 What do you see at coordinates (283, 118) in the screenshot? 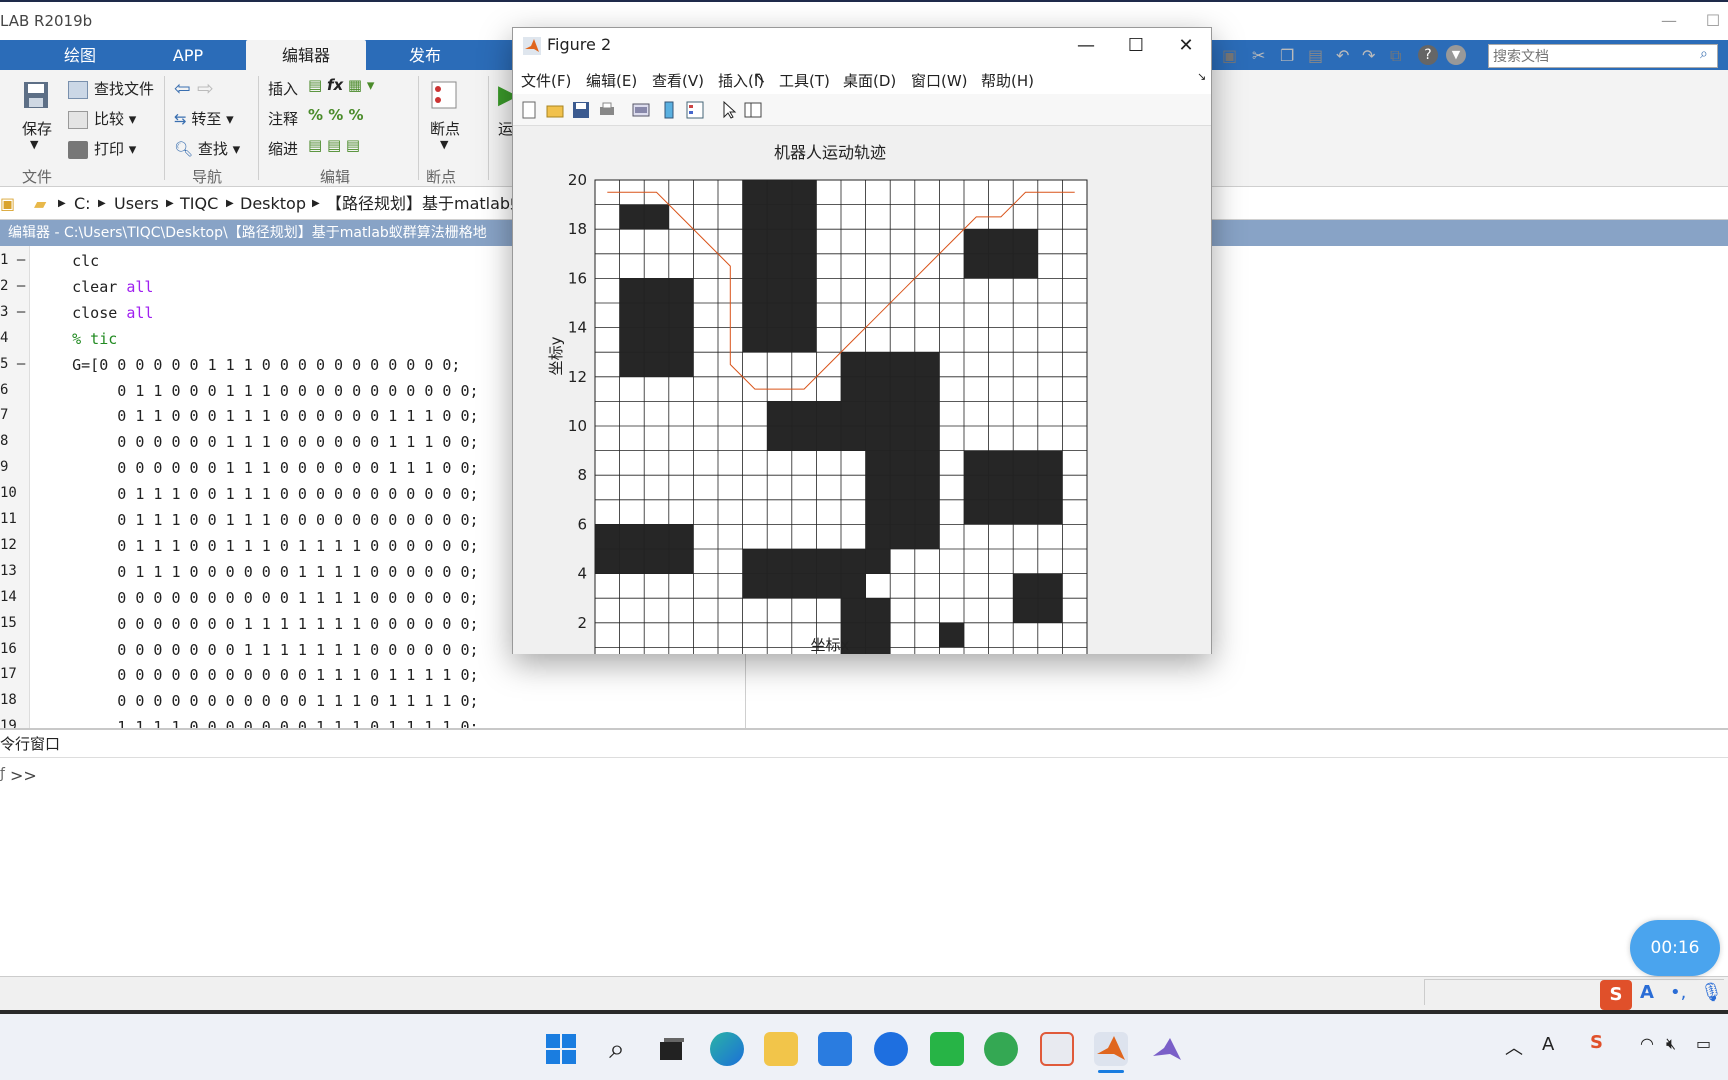
I see `comment-button: 注释` at bounding box center [283, 118].